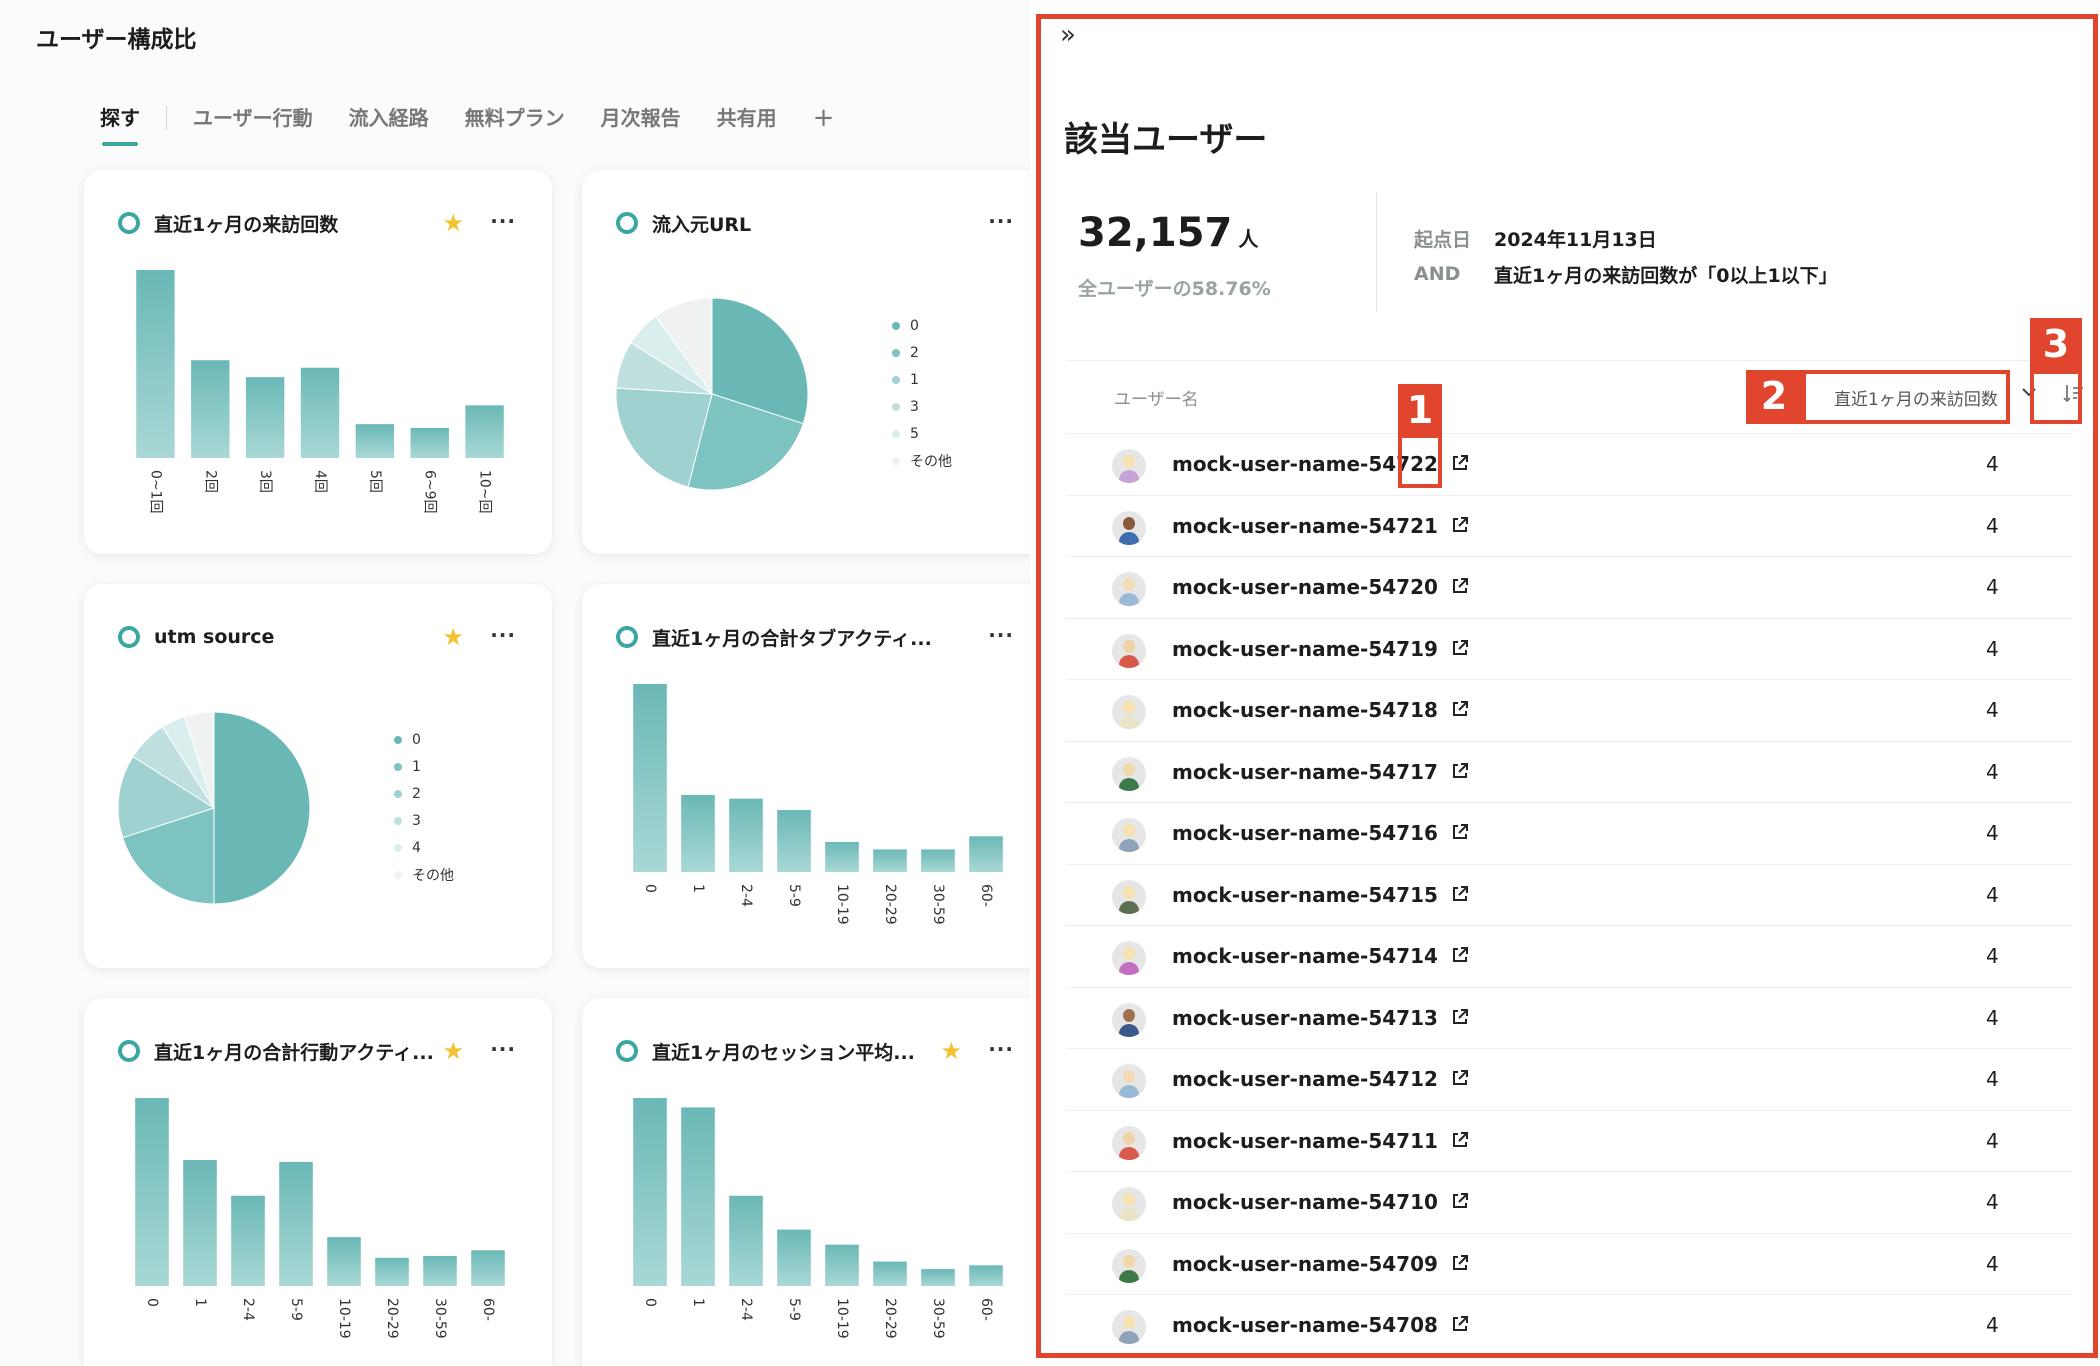 The image size is (2100, 1366). What do you see at coordinates (1305, 895) in the screenshot?
I see `user-name-link: mock-user-name-54715` at bounding box center [1305, 895].